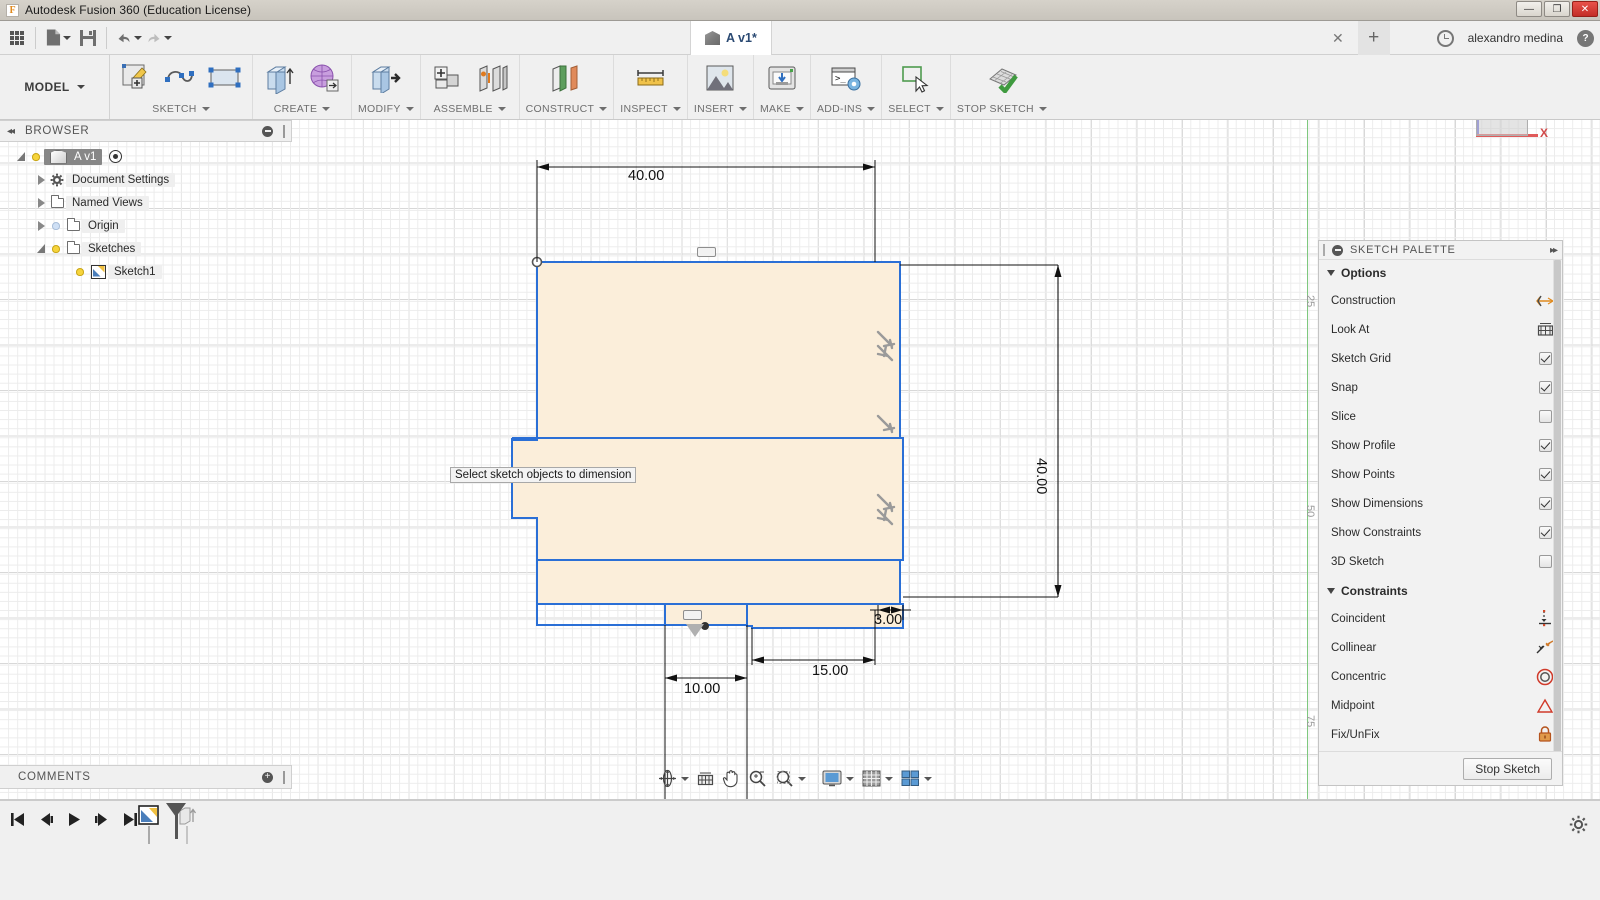 The image size is (1600, 900). What do you see at coordinates (492, 78) in the screenshot?
I see `joint-icon` at bounding box center [492, 78].